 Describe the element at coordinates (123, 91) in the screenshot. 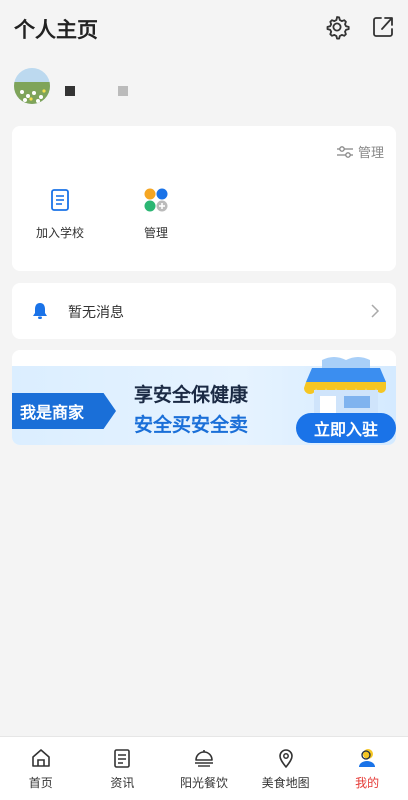

I see `user-info-redacted` at that location.